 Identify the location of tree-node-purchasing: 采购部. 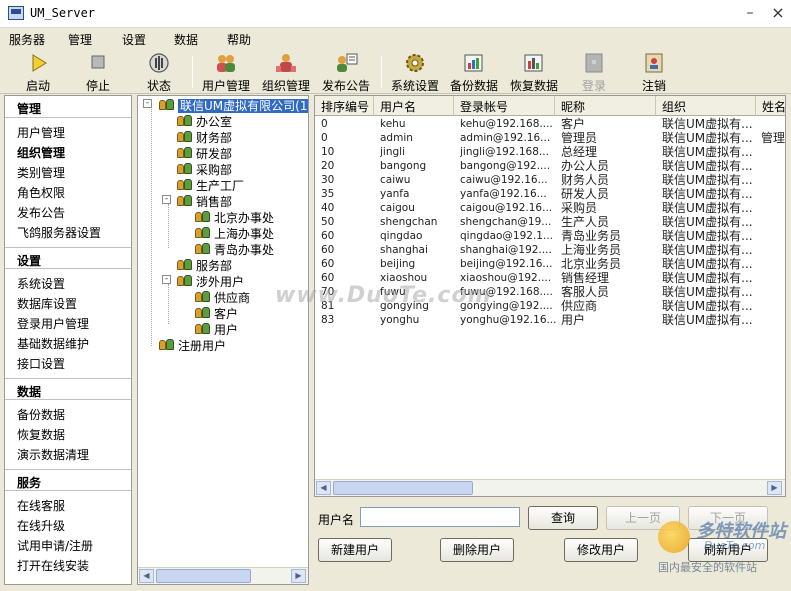
(204, 169).